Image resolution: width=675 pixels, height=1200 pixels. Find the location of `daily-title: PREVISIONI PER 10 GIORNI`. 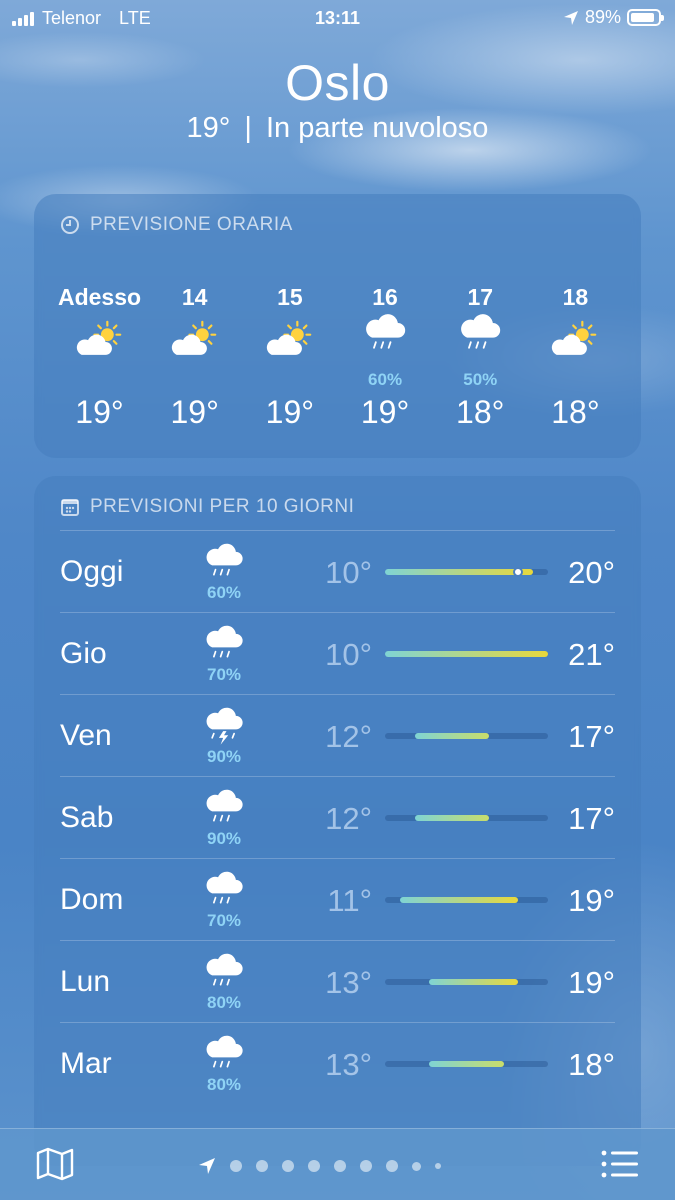

daily-title: PREVISIONI PER 10 GIORNI is located at coordinates (222, 506).